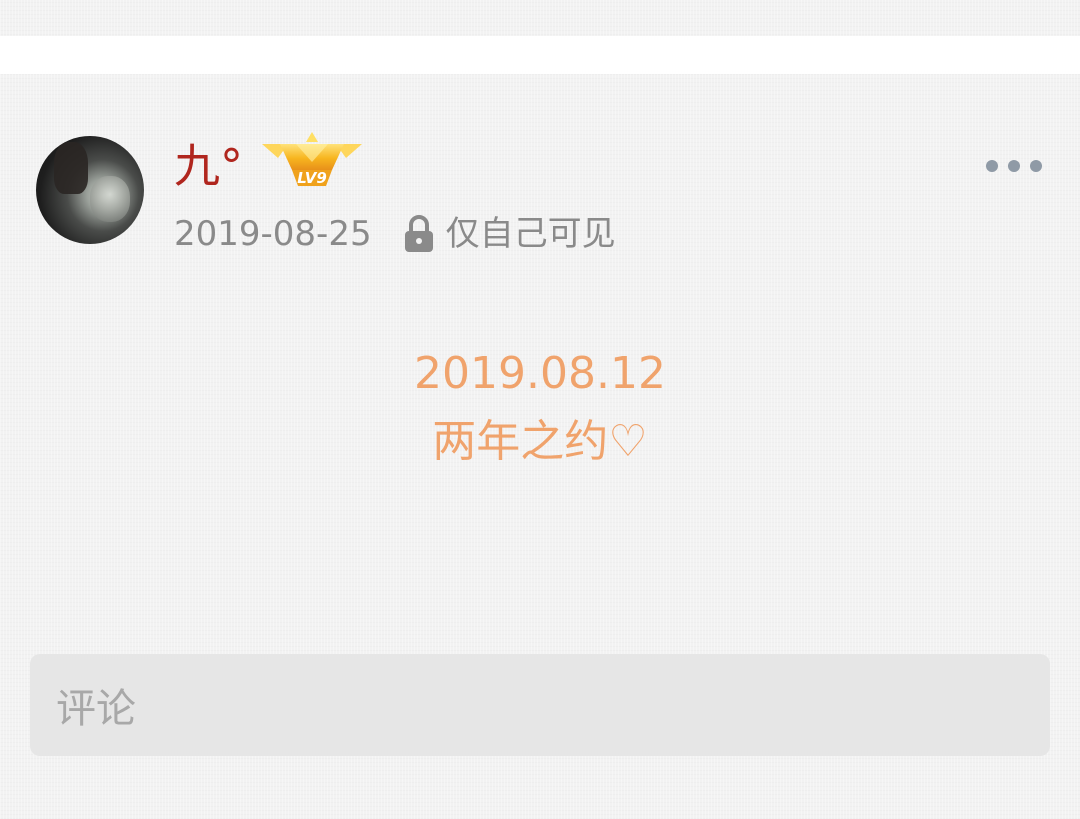 The width and height of the screenshot is (1080, 819). What do you see at coordinates (96, 709) in the screenshot?
I see `comment-placeholder: 评论` at bounding box center [96, 709].